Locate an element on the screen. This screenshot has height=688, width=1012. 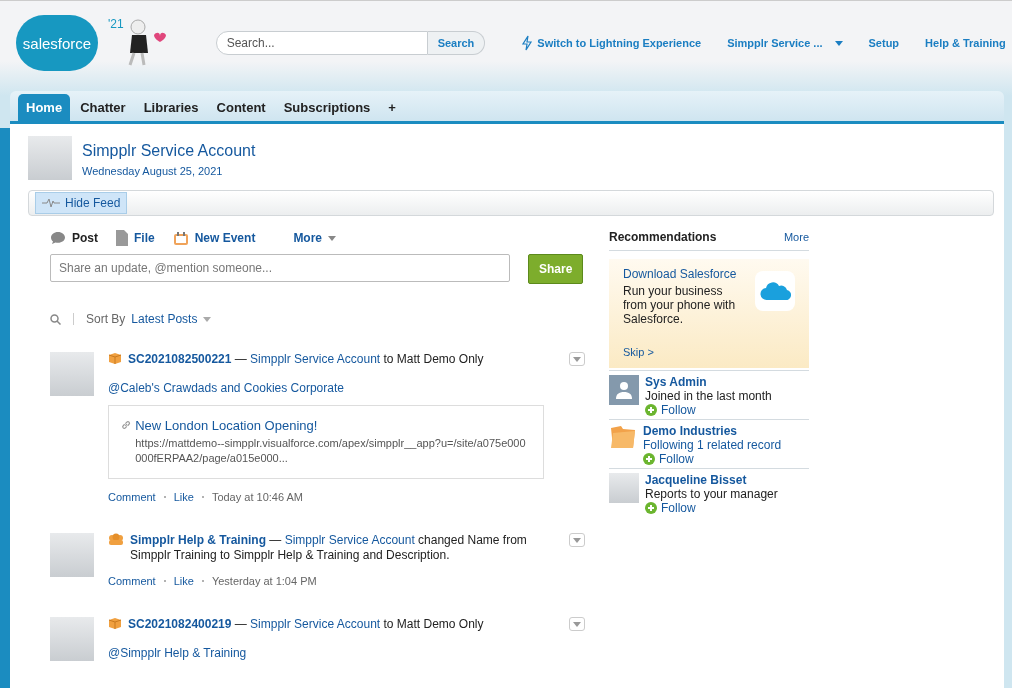
recommendations-title: Recommendations is located at coordinates (663, 237).